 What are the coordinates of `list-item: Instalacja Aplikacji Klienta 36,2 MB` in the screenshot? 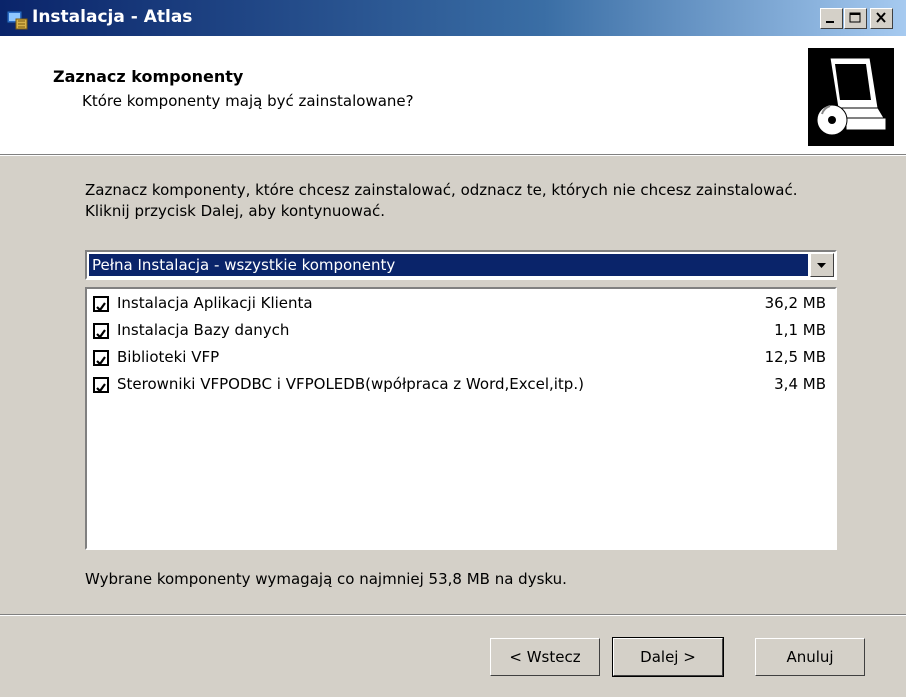 It's located at (462, 304).